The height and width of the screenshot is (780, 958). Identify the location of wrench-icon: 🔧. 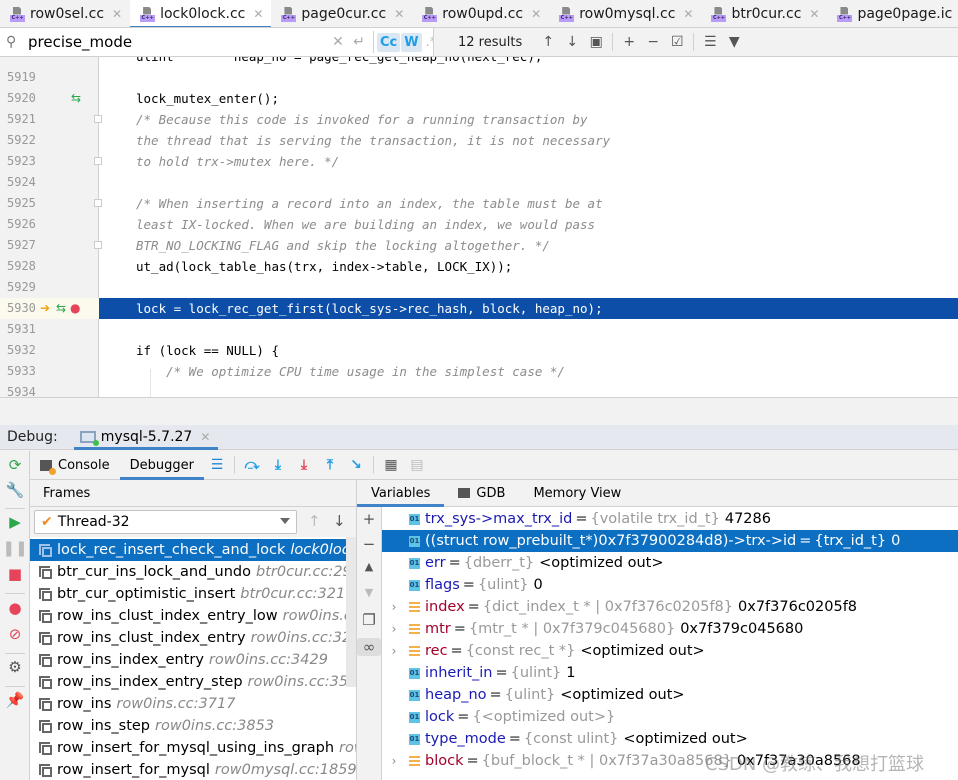
(15, 490).